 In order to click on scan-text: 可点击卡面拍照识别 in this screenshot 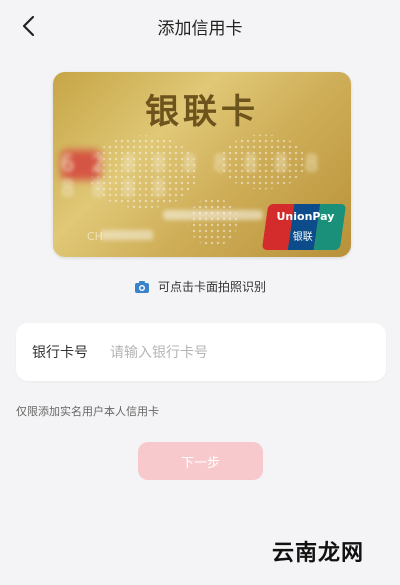, I will do `click(211, 287)`.